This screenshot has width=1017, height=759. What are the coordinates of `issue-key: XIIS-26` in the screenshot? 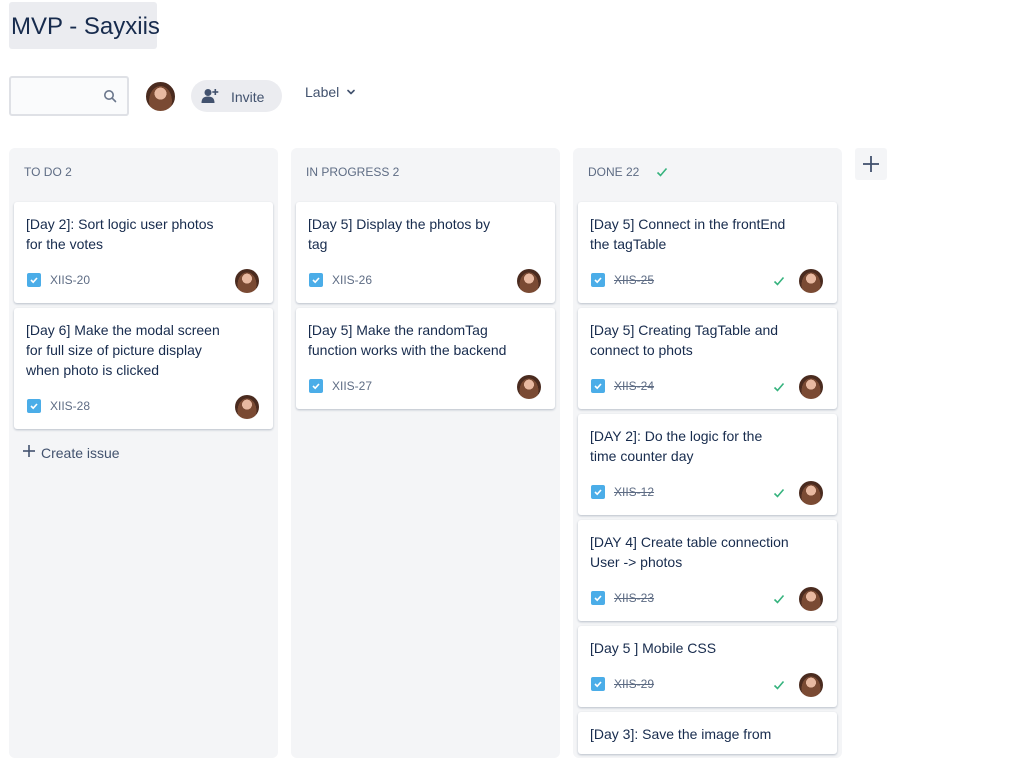 It's located at (352, 280).